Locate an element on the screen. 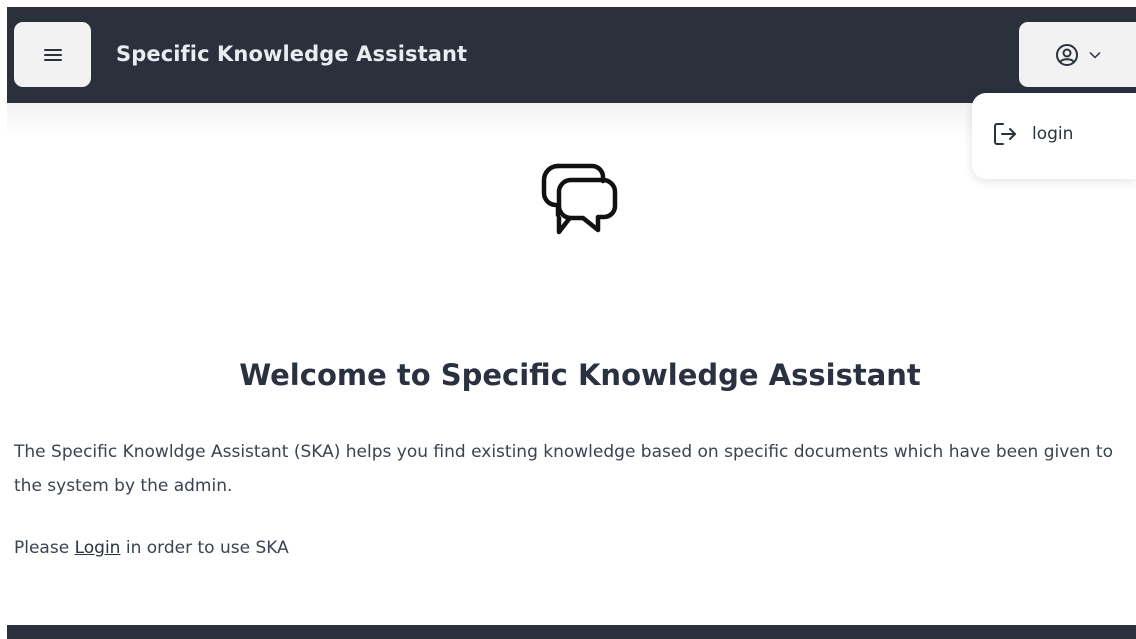  app-title: Specific Knowledge Assistant is located at coordinates (292, 54).